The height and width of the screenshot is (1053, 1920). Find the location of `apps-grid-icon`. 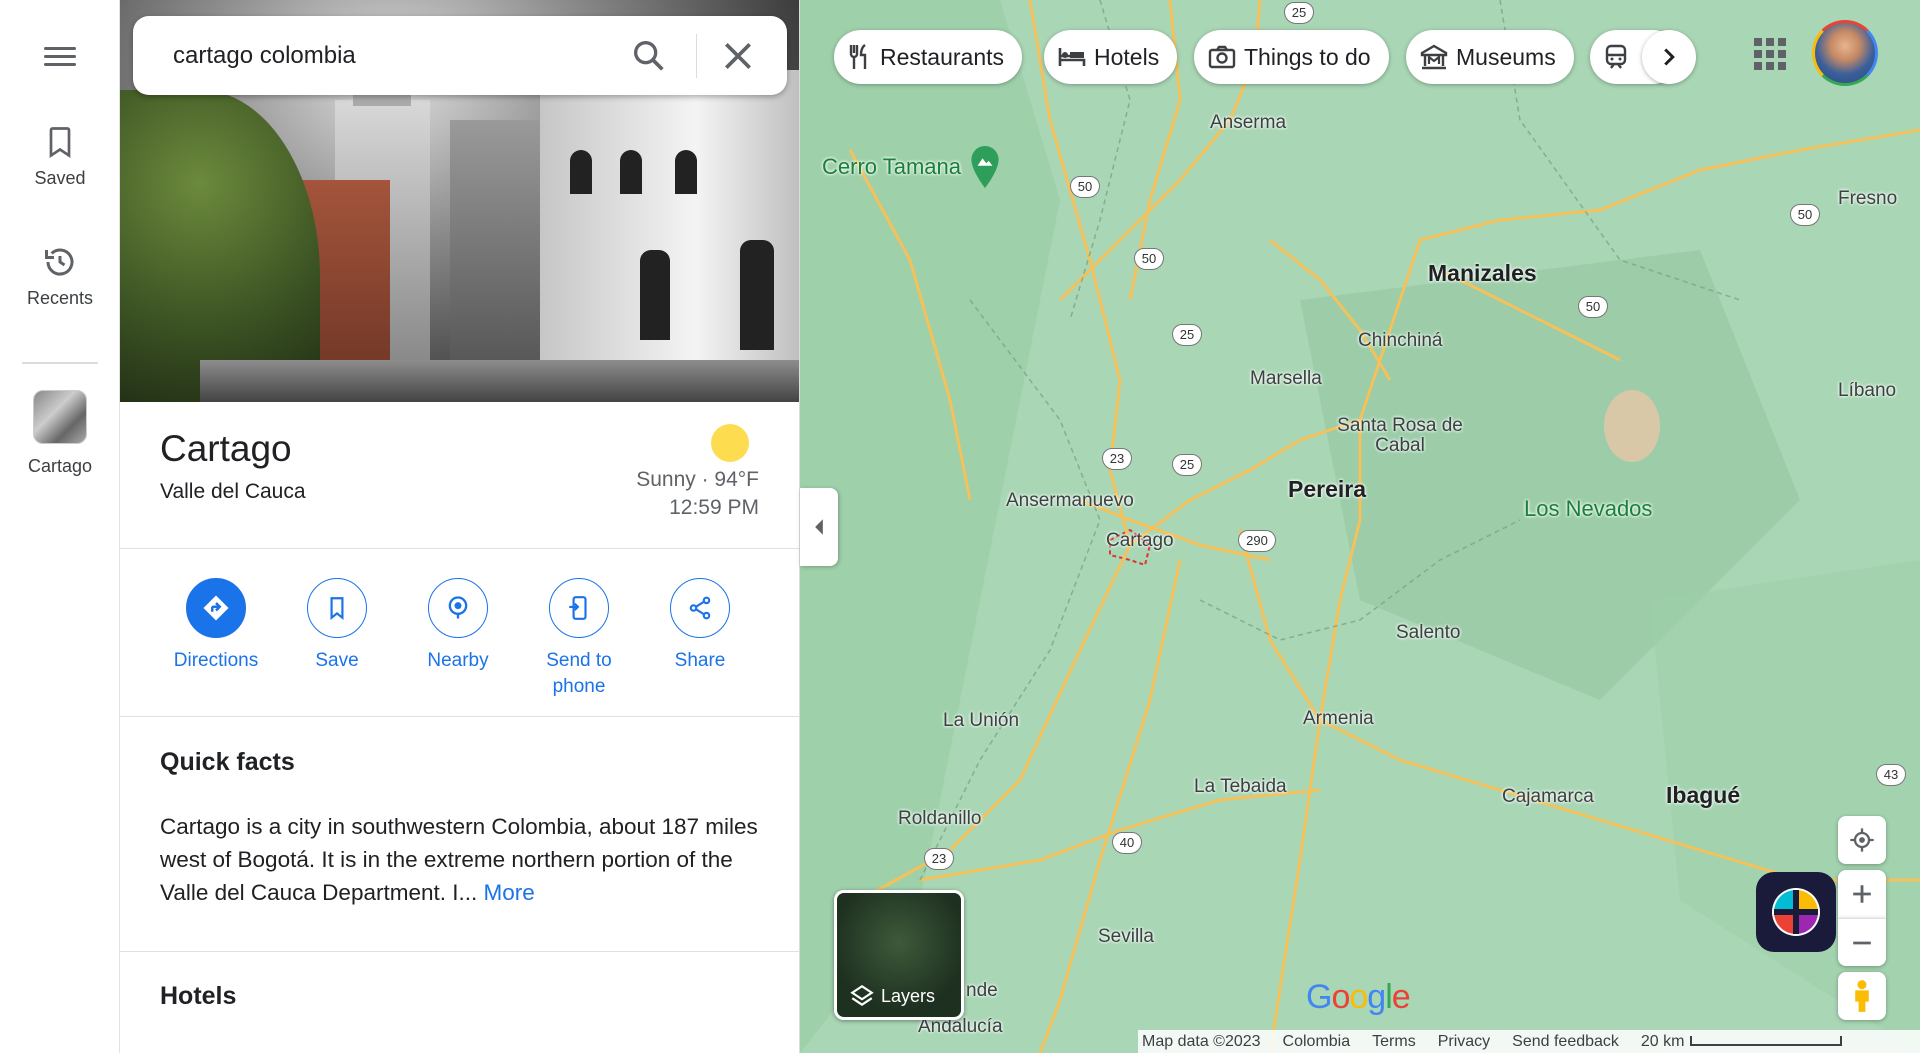

apps-grid-icon is located at coordinates (1769, 53).